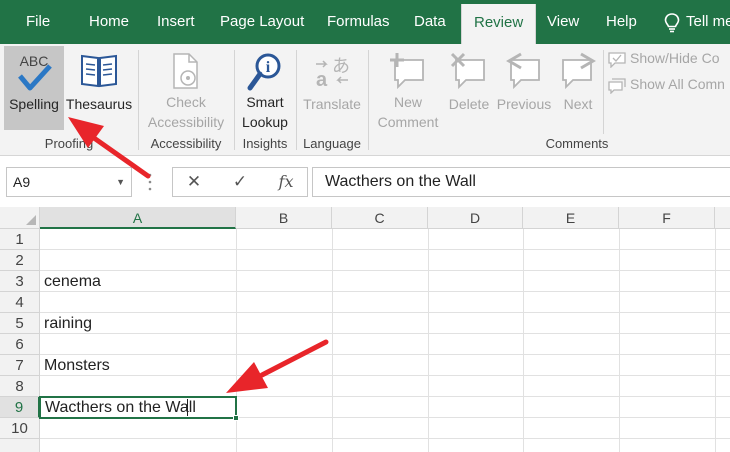 The image size is (730, 452). I want to click on tab-data: Data, so click(430, 22).